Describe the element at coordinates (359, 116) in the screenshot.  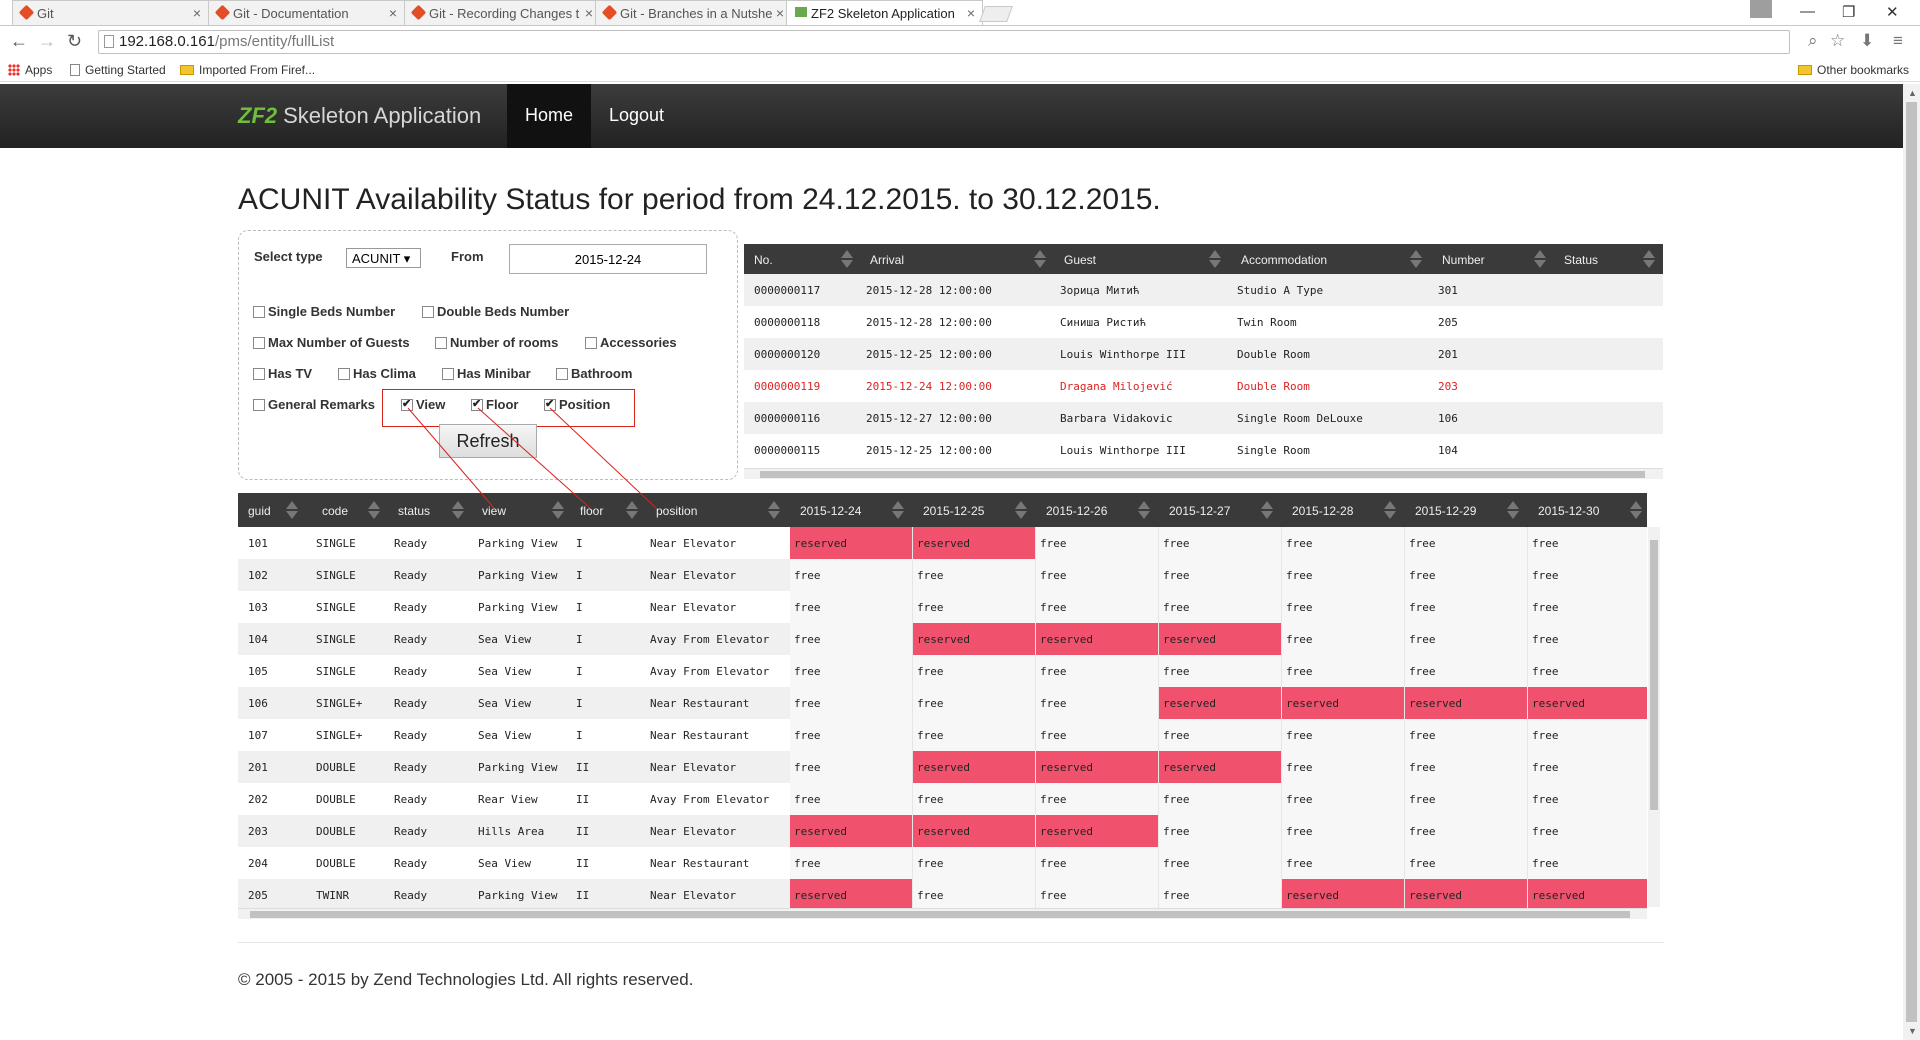
I see `brand: ZF2 Skeleton Application` at that location.